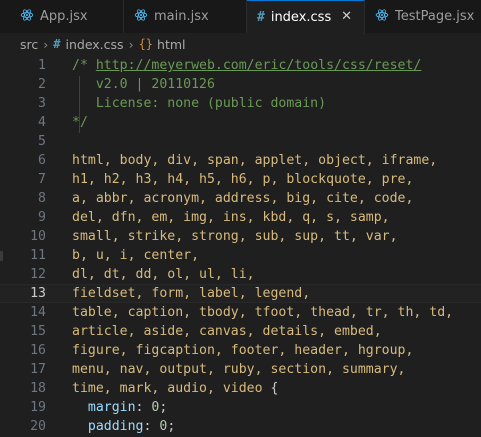 The height and width of the screenshot is (437, 481). Describe the element at coordinates (346, 16) in the screenshot. I see `close-icon: ✕` at that location.